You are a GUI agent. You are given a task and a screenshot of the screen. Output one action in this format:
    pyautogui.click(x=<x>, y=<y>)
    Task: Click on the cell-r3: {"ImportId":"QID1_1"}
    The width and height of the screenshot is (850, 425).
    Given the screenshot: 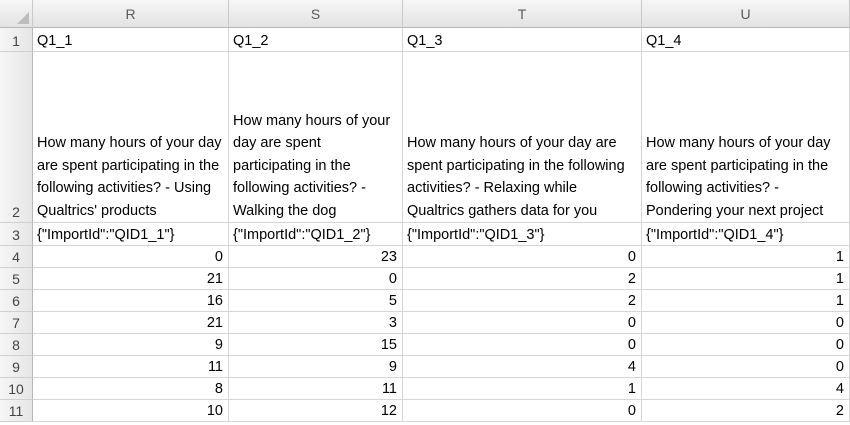 What is the action you would take?
    pyautogui.click(x=131, y=234)
    